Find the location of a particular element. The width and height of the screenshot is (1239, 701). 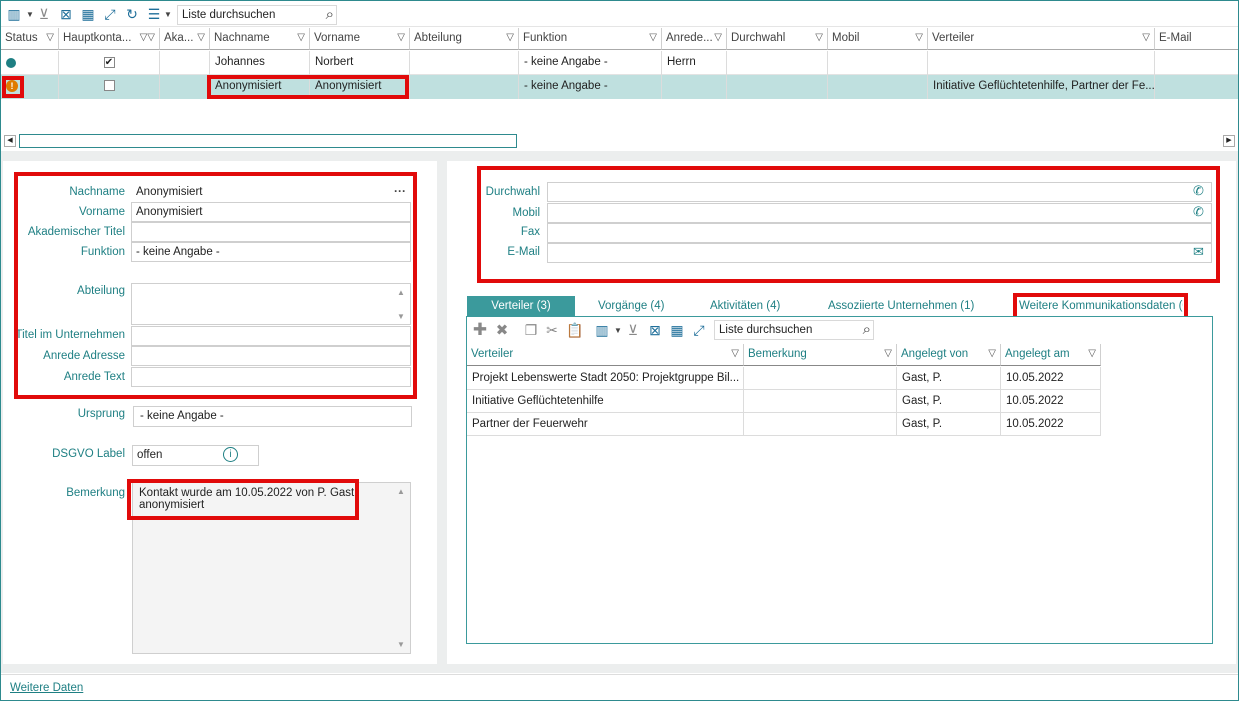

label-bemerkung: Bemerkung is located at coordinates (95, 493).